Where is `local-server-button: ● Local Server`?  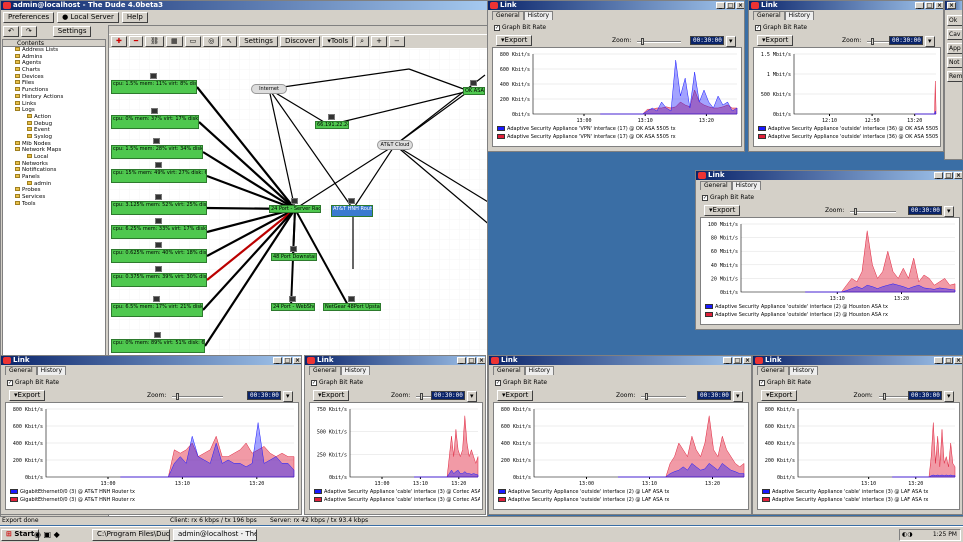
local-server-button: ● Local Server is located at coordinates (88, 17).